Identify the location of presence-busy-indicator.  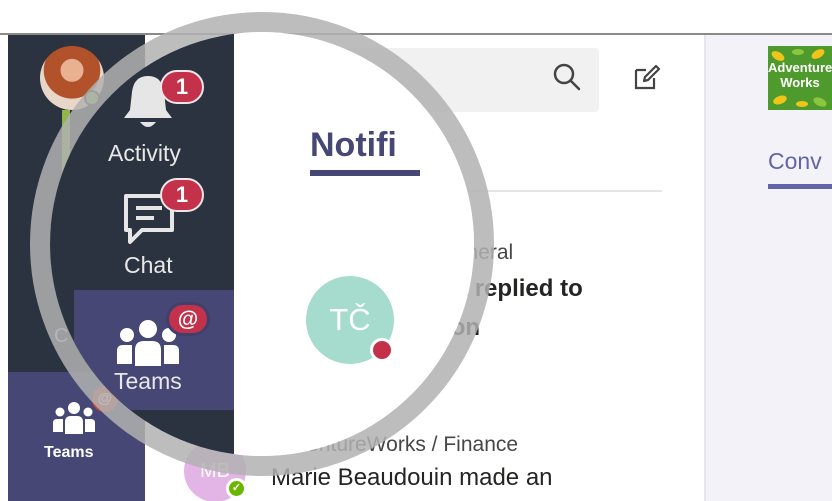
(382, 350).